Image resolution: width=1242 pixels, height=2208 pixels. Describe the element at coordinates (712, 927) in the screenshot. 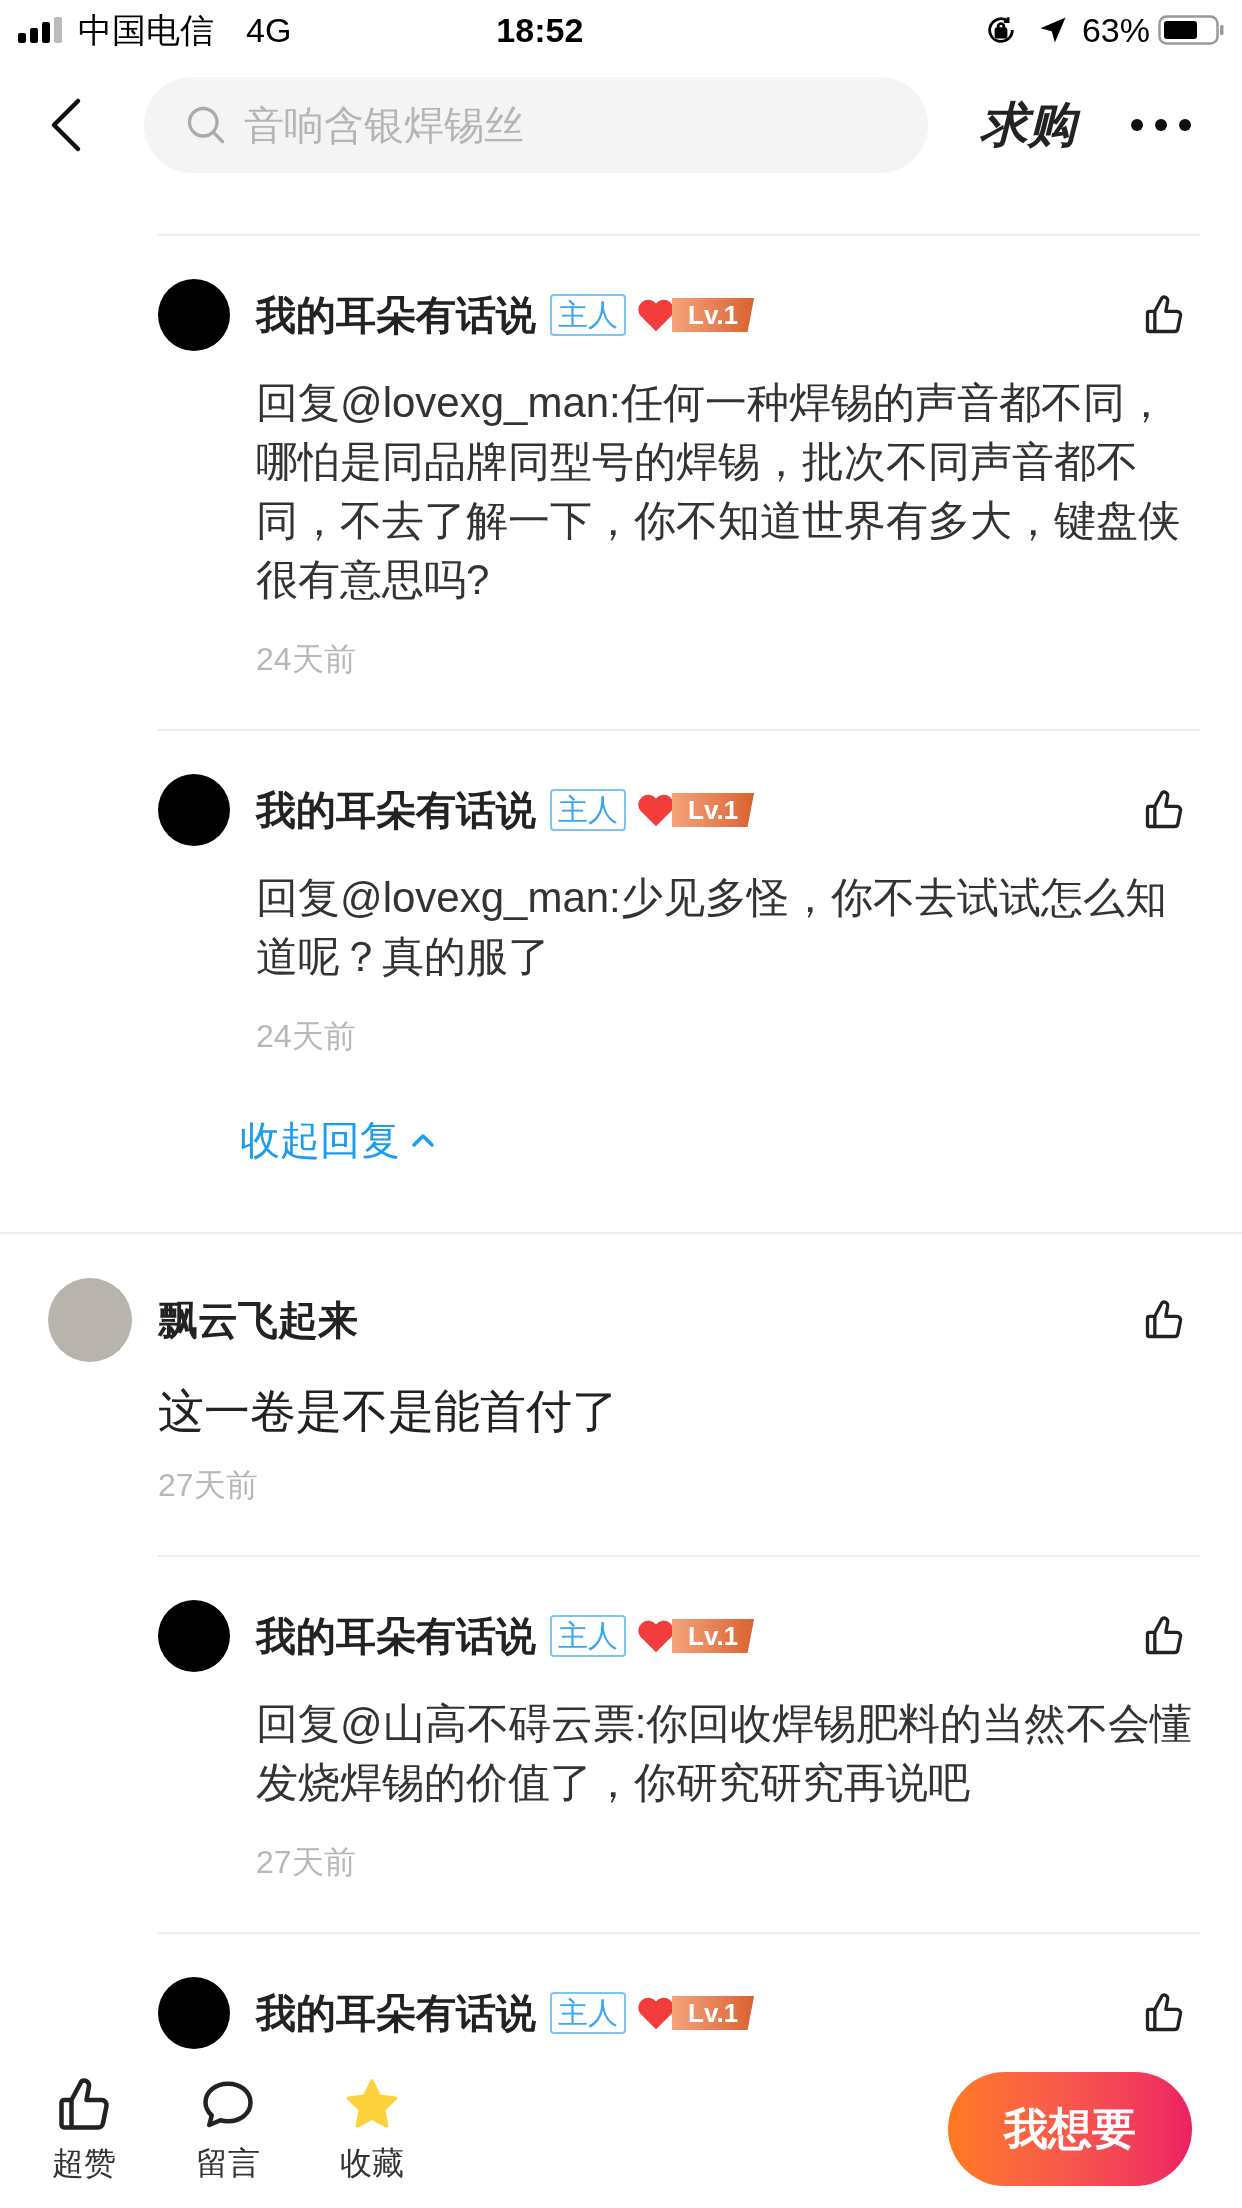

I see `reply-text: 回复@lovexg_man:少见多怪，你不去试试怎么知道呢？真的服了` at that location.